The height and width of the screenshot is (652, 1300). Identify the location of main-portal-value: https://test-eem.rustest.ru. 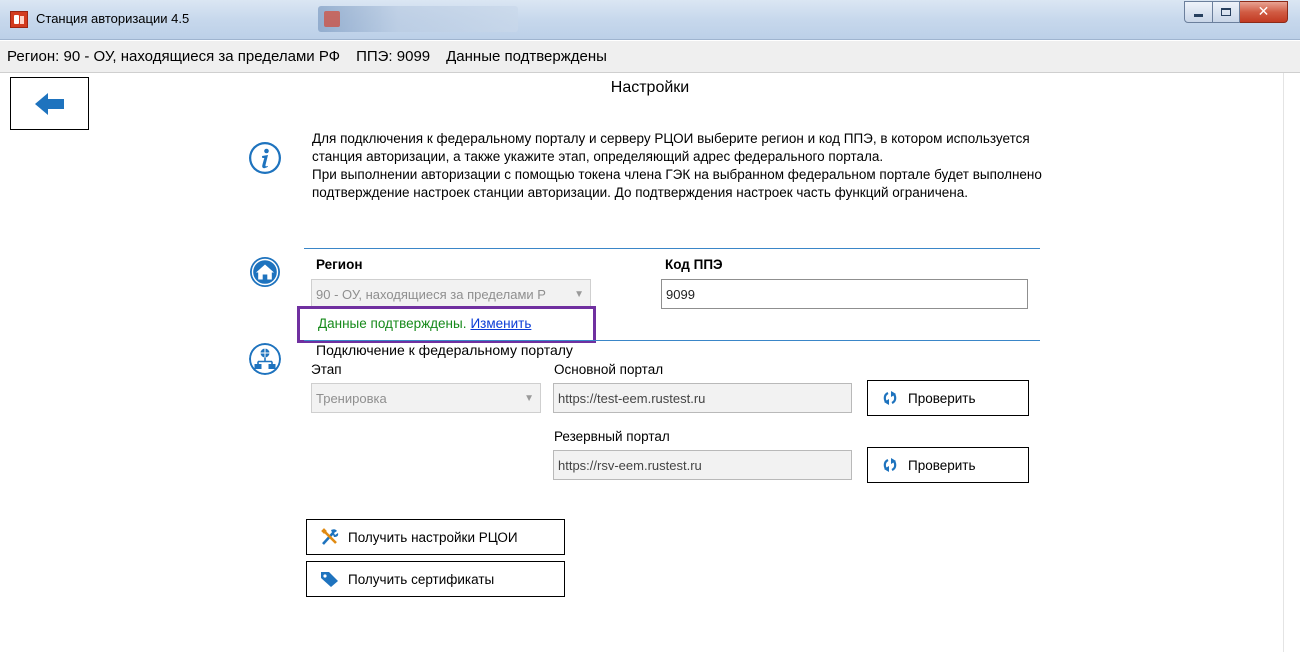
(632, 398).